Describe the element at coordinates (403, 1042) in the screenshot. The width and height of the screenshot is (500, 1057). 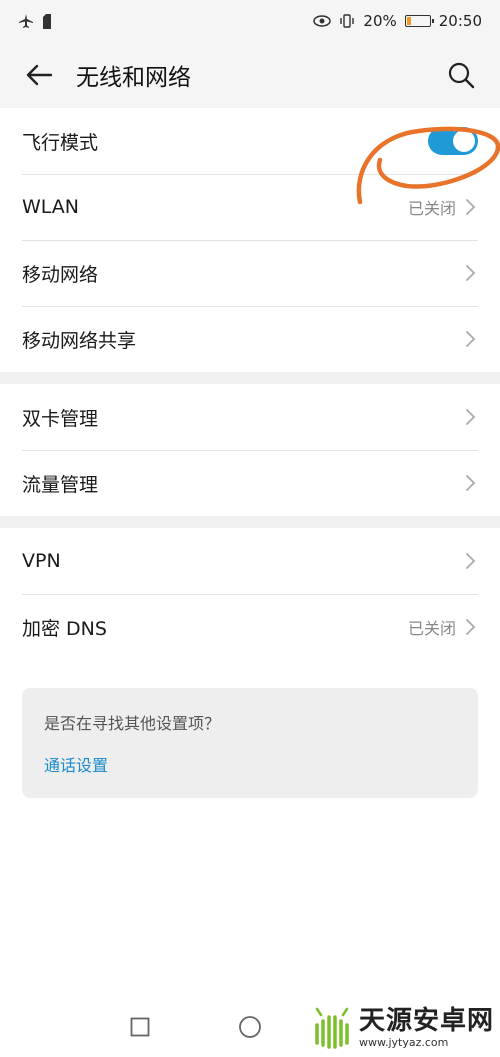
I see `watermark-url: www.jytyaz.com` at that location.